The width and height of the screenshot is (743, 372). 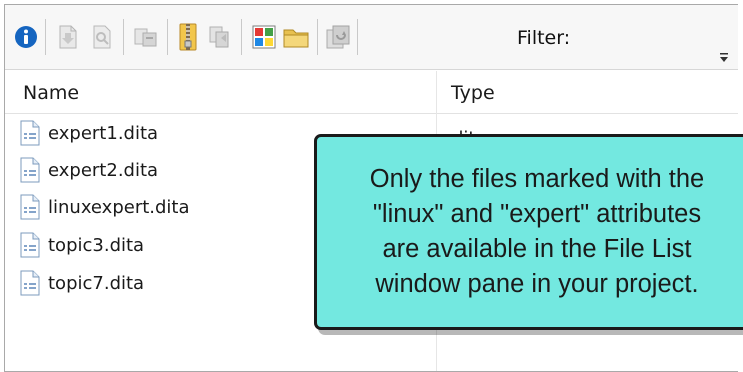 I want to click on preview-icon, so click(x=102, y=37).